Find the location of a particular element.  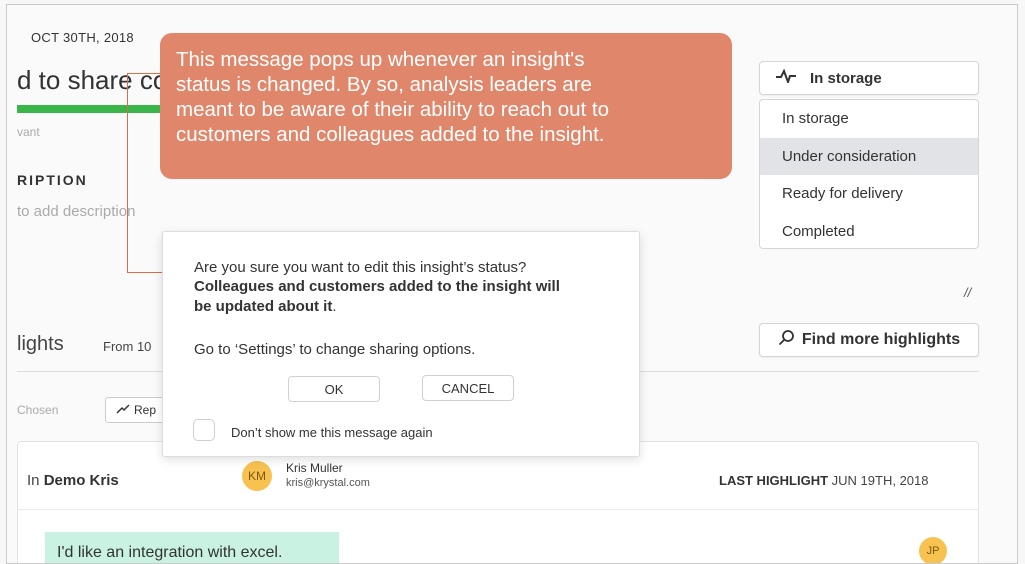

dont-show-again-label: Don’t show me this message again is located at coordinates (332, 432).